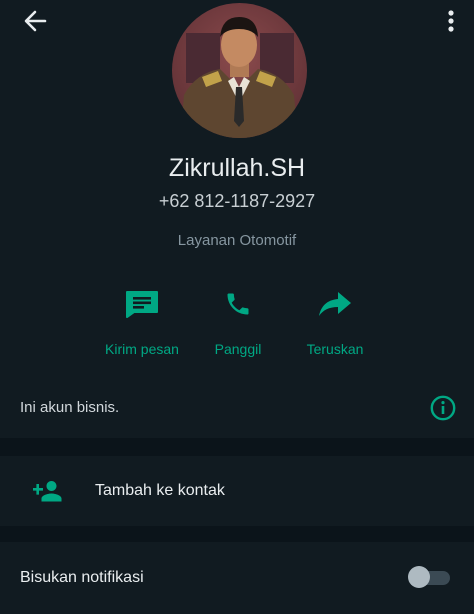 The height and width of the screenshot is (614, 474). What do you see at coordinates (47, 491) in the screenshot?
I see `add-person-icon` at bounding box center [47, 491].